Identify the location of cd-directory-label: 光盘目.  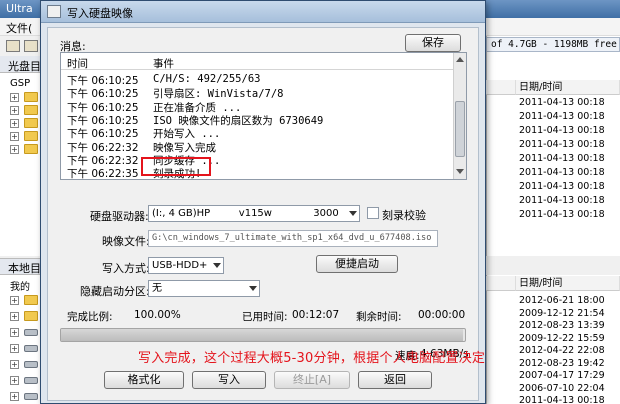
(24, 66).